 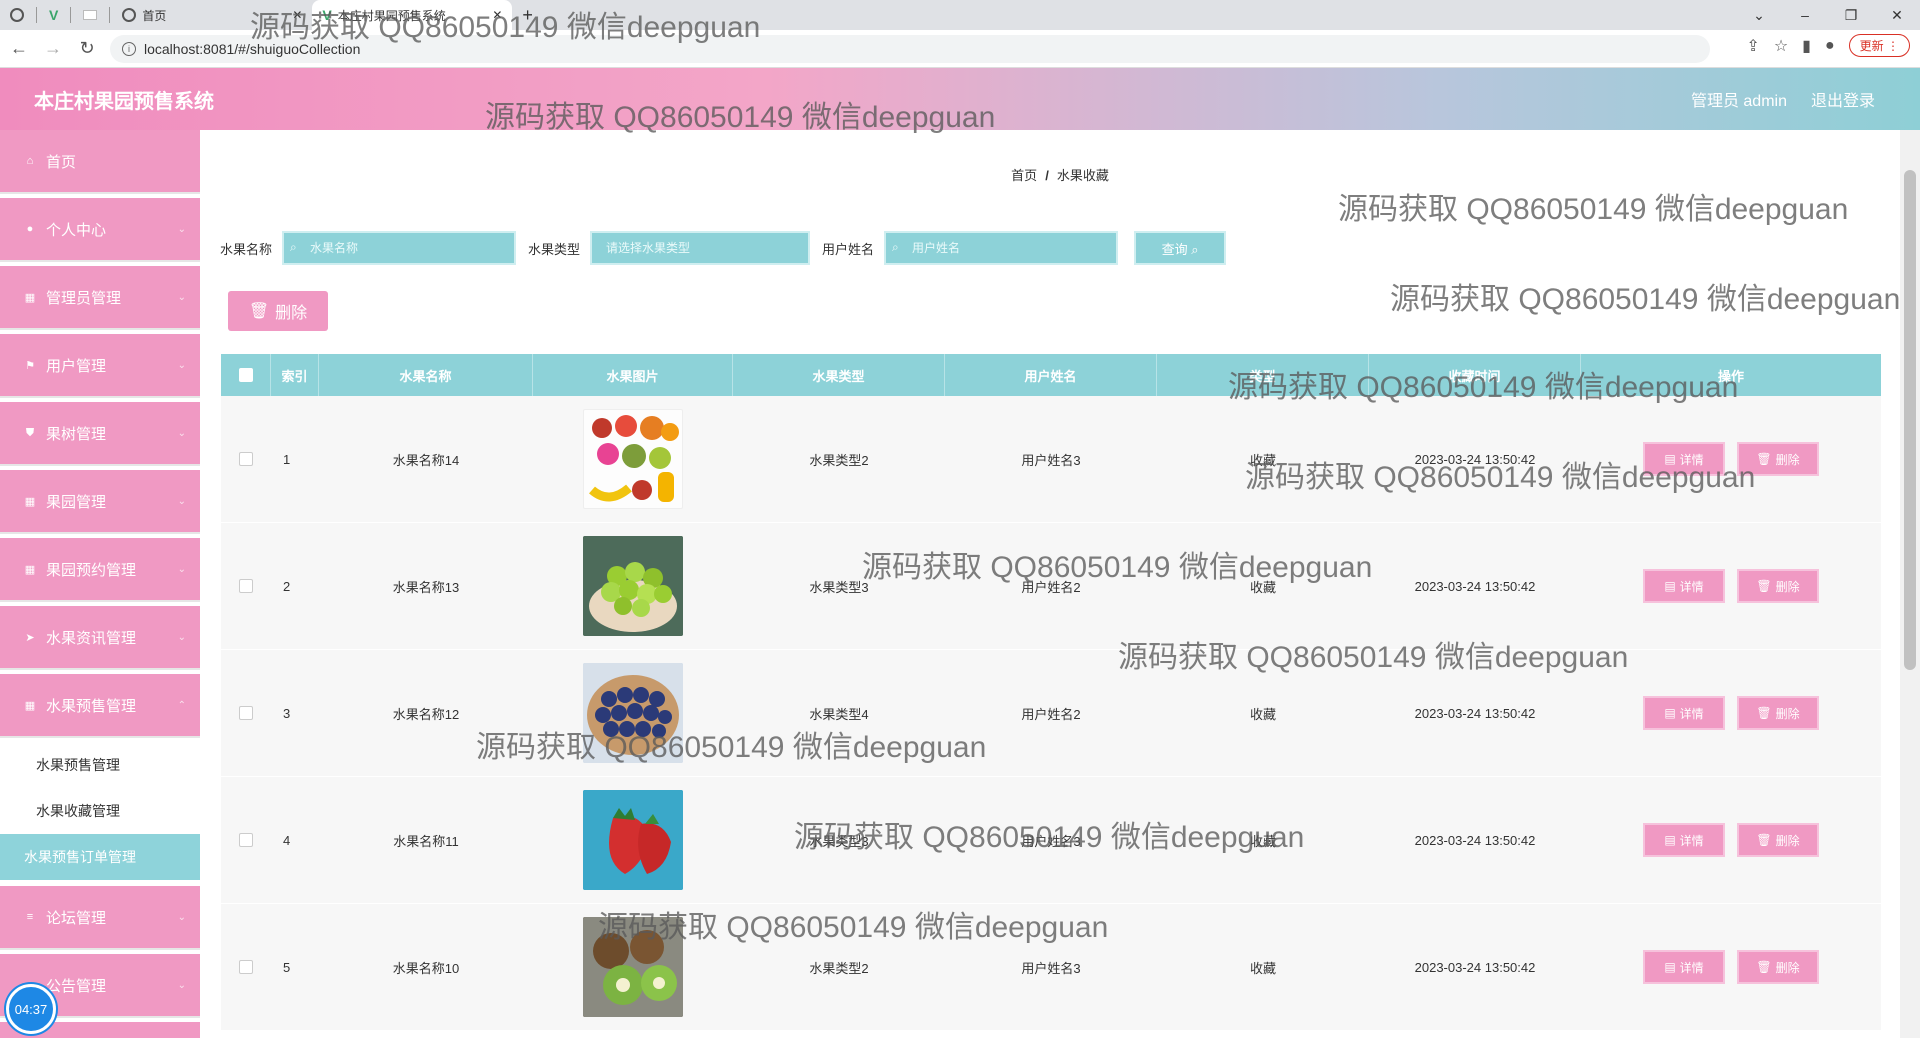 What do you see at coordinates (1752, 46) in the screenshot?
I see `share-icon: ⇪` at bounding box center [1752, 46].